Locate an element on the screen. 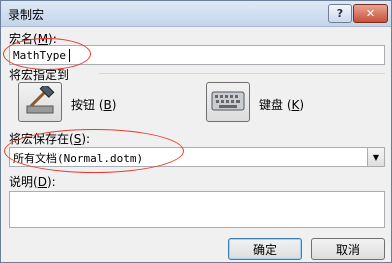 The width and height of the screenshot is (392, 263). dropdown-arrow-icon: ▼ is located at coordinates (375, 157).